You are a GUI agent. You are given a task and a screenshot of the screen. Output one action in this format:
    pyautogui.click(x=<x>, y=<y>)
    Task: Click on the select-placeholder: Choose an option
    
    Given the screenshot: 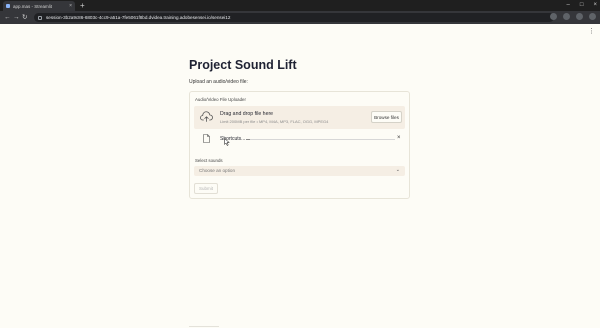 What is the action you would take?
    pyautogui.click(x=217, y=170)
    